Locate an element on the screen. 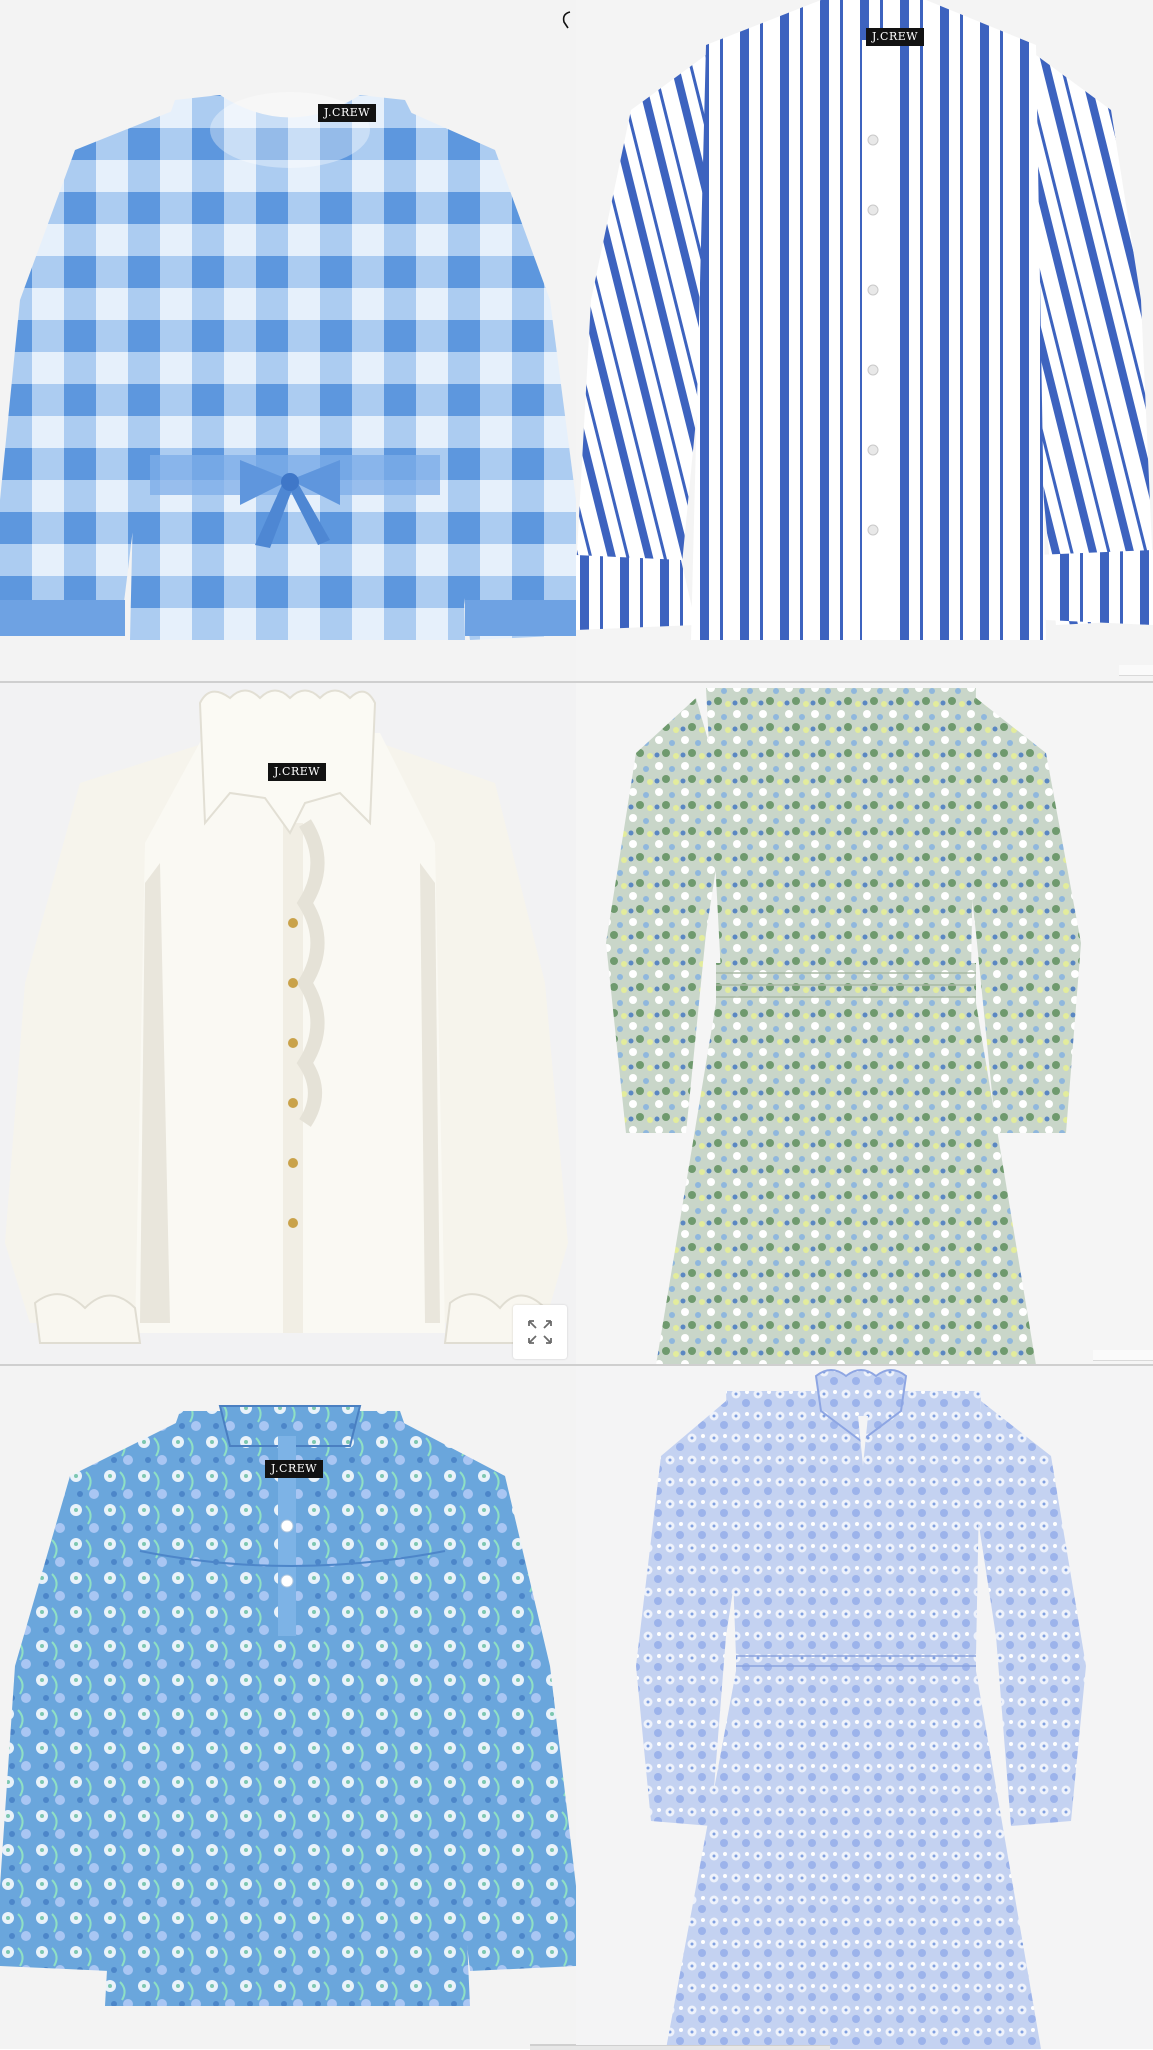  cursor-icon is located at coordinates (566, 20).